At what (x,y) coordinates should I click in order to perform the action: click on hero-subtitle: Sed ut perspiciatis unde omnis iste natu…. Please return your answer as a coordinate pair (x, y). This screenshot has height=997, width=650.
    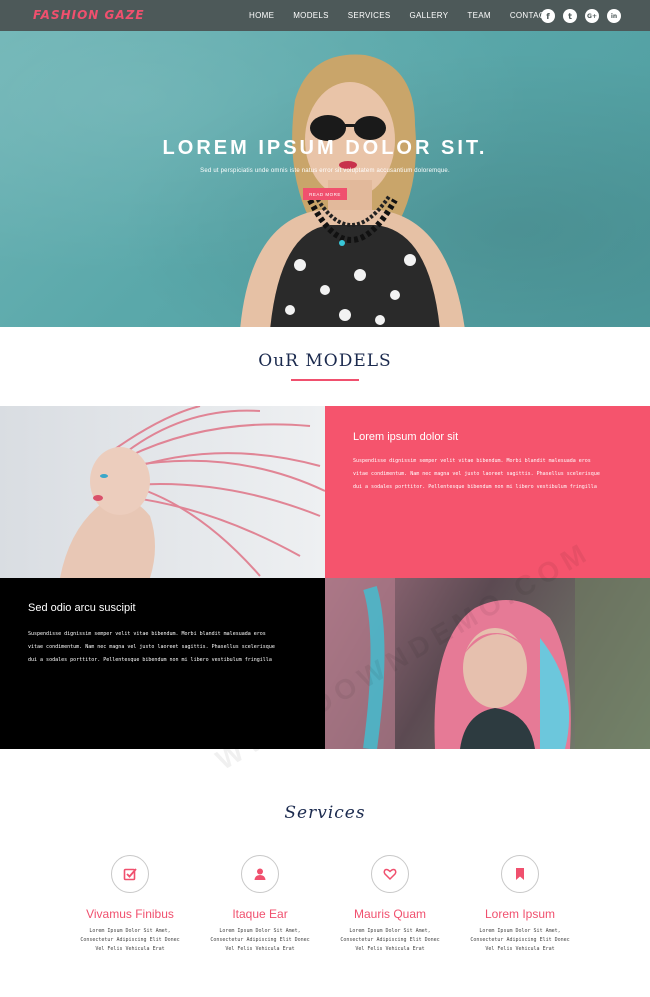
    Looking at the image, I should click on (325, 171).